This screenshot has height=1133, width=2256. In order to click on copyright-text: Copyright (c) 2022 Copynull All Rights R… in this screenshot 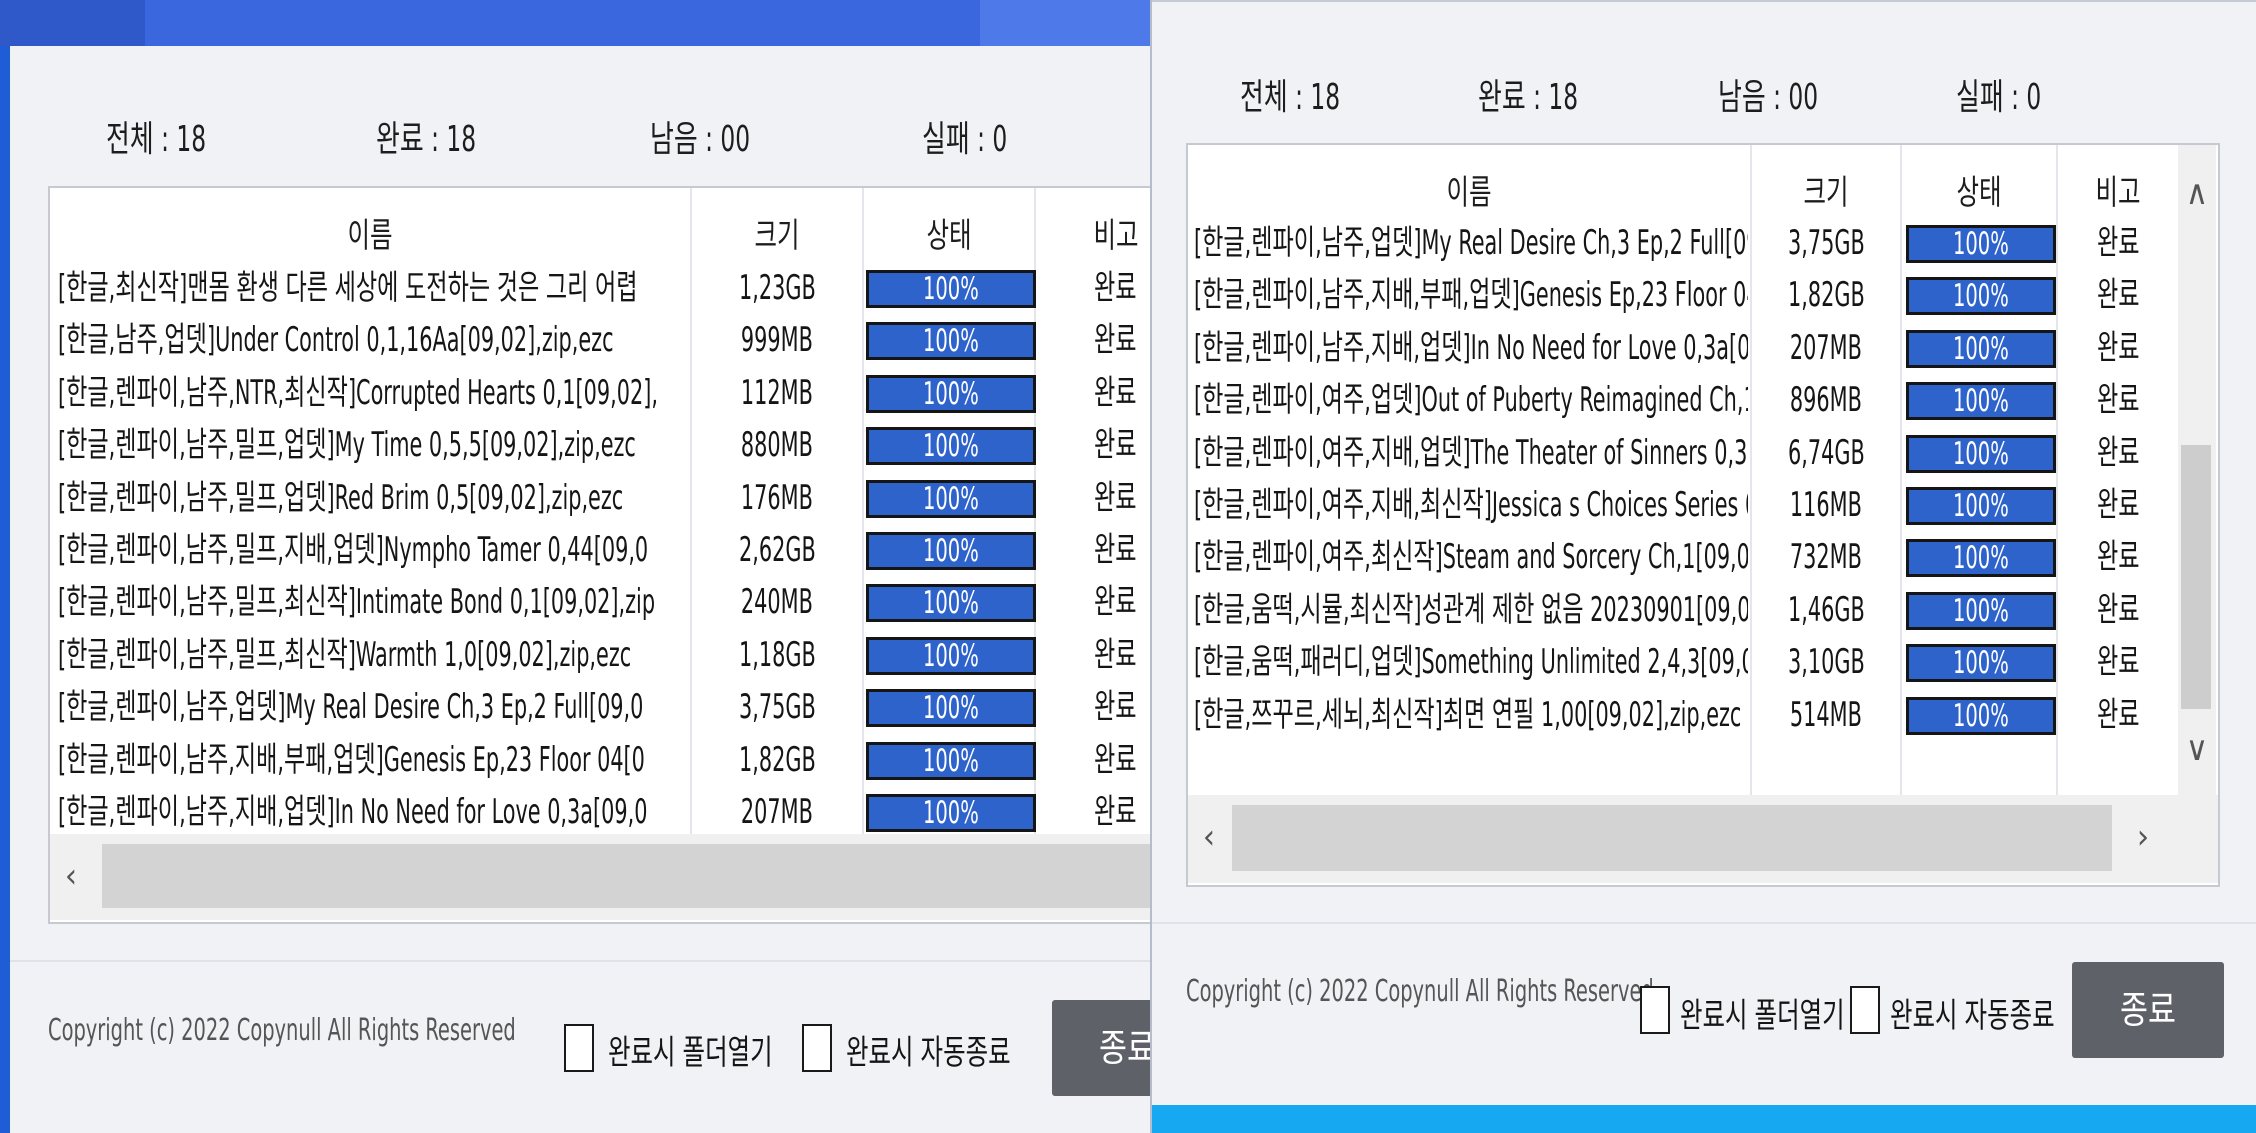, I will do `click(282, 1030)`.